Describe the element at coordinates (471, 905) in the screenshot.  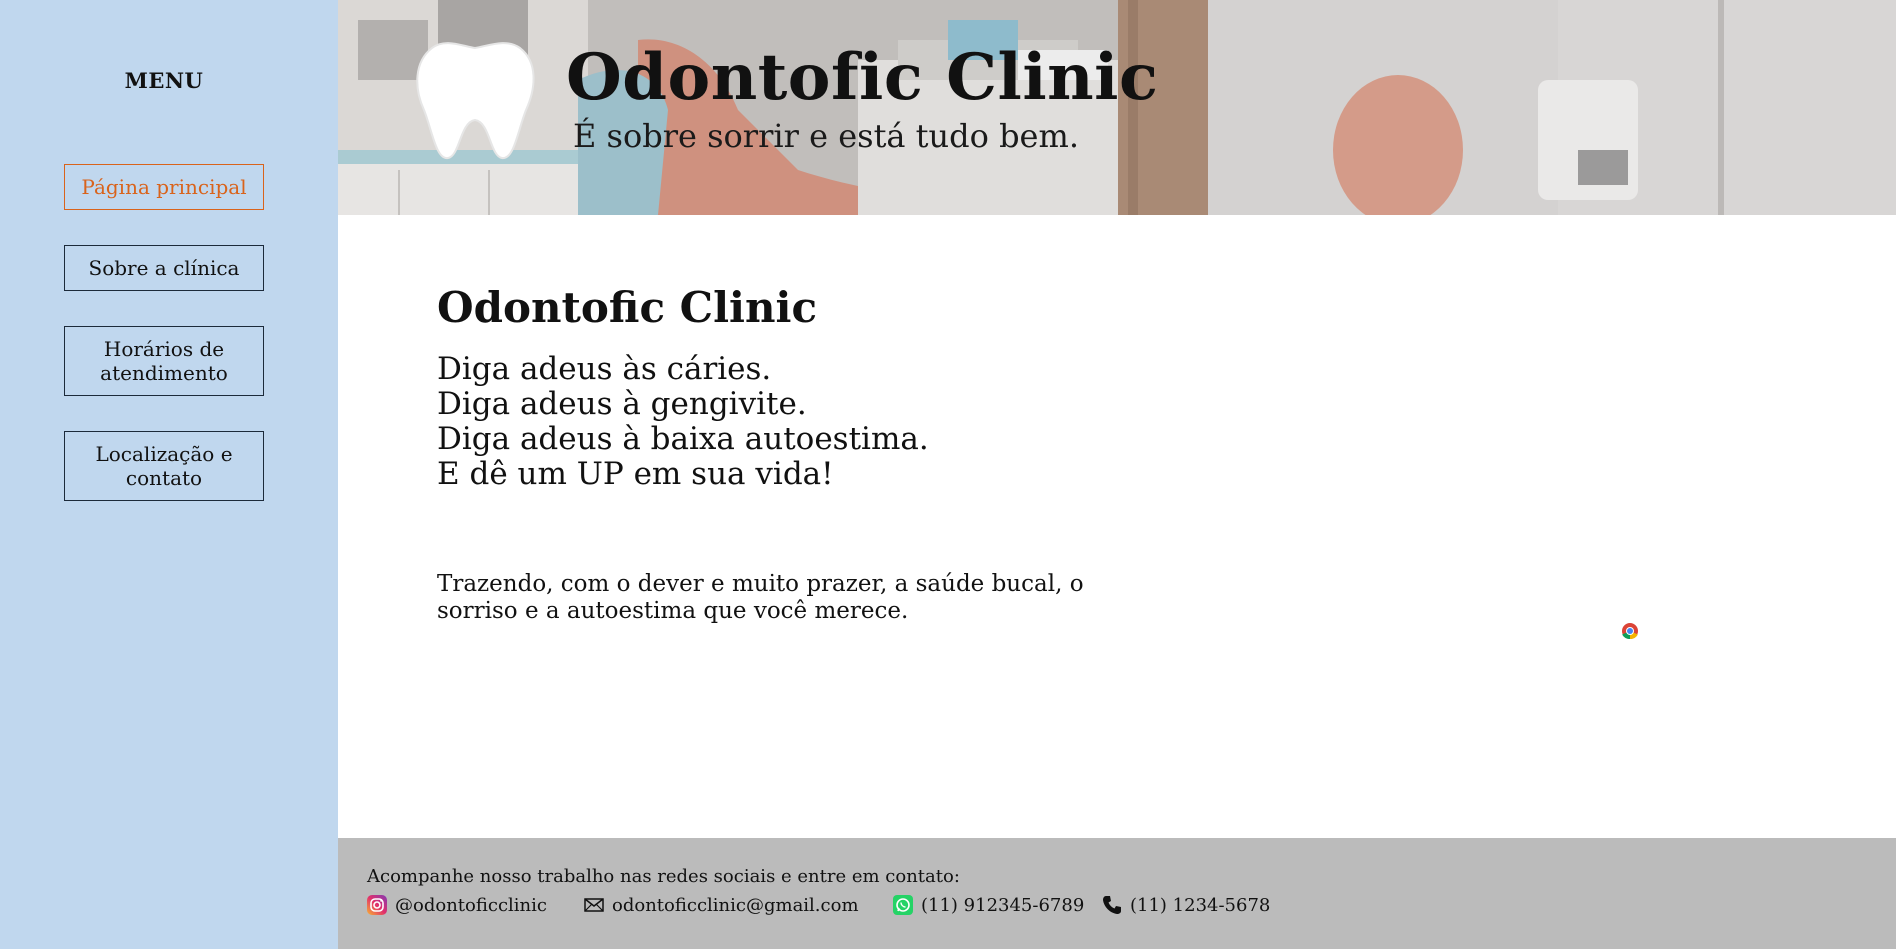
I see `instagram-handle: @odontoficclinic` at that location.